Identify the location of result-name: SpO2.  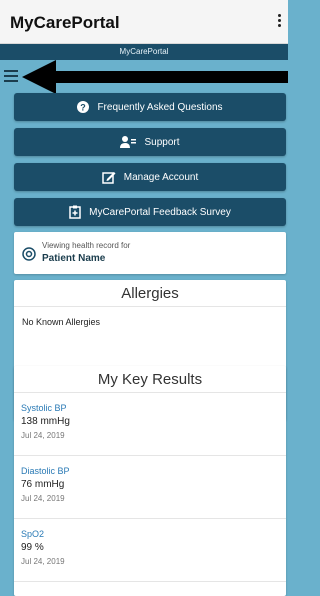
(33, 534).